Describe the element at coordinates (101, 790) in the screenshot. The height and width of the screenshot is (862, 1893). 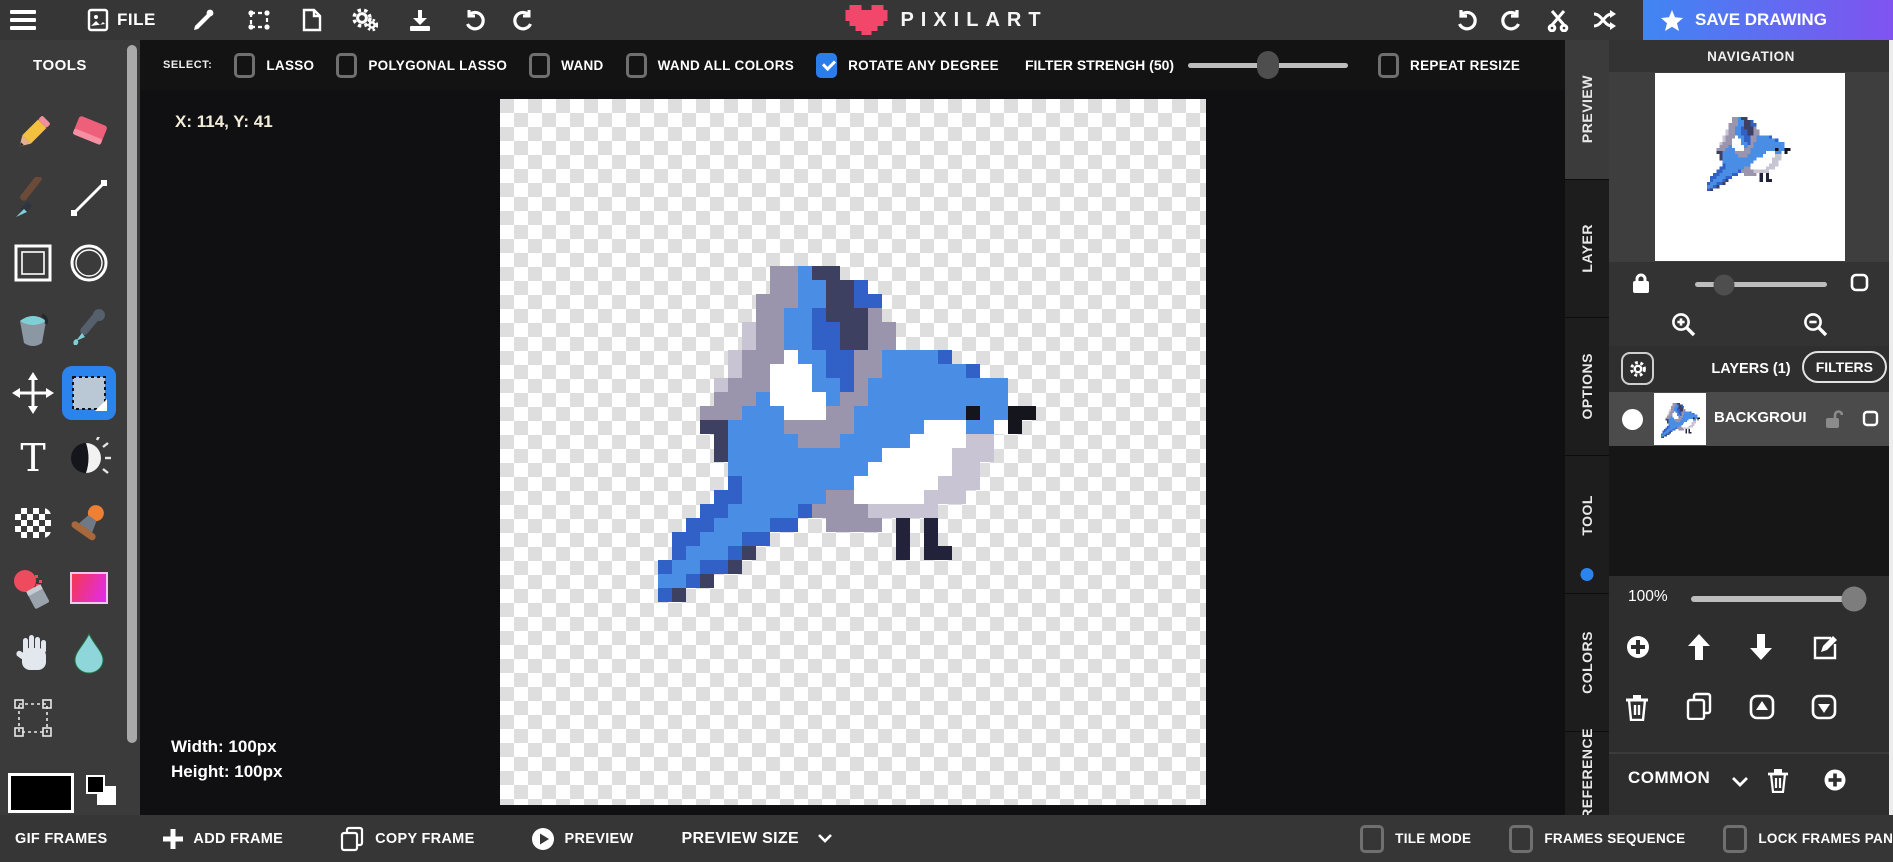
I see `secondary-color-swatch` at that location.